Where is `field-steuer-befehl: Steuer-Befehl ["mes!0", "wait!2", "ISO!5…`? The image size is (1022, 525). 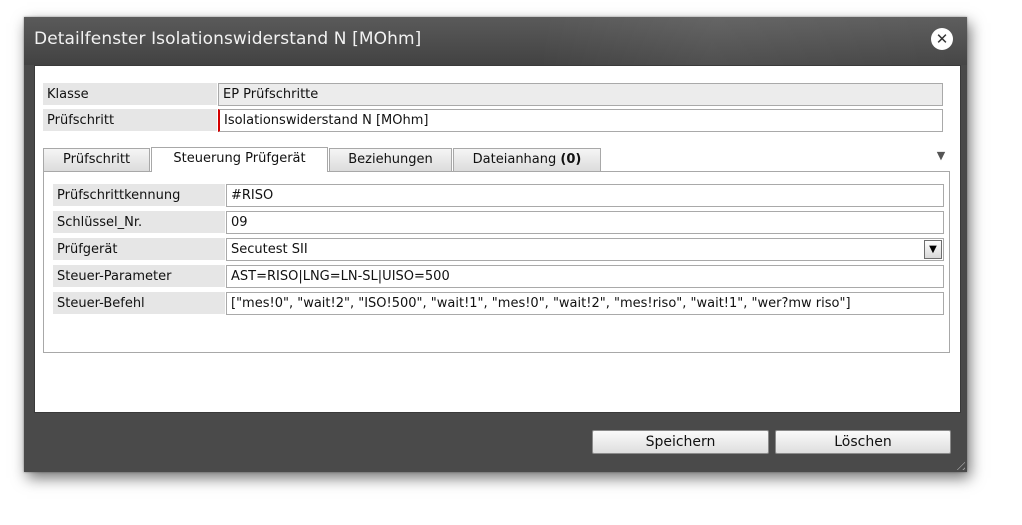
field-steuer-befehl: Steuer-Befehl ["mes!0", "wait!2", "ISO!5… is located at coordinates (498, 303).